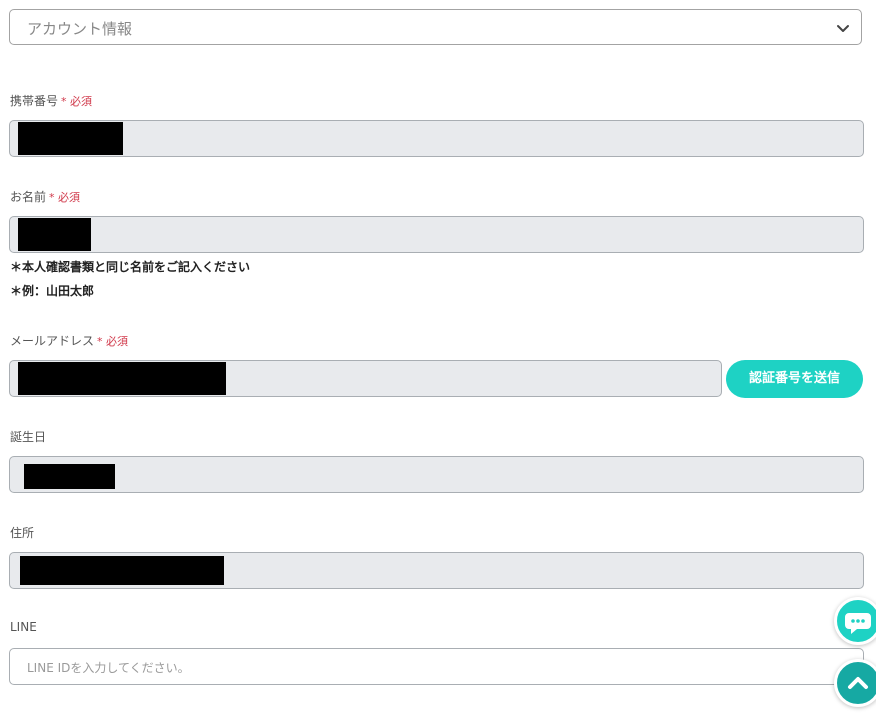 The width and height of the screenshot is (876, 726). Describe the element at coordinates (22, 533) in the screenshot. I see `address-label: 住所` at that location.